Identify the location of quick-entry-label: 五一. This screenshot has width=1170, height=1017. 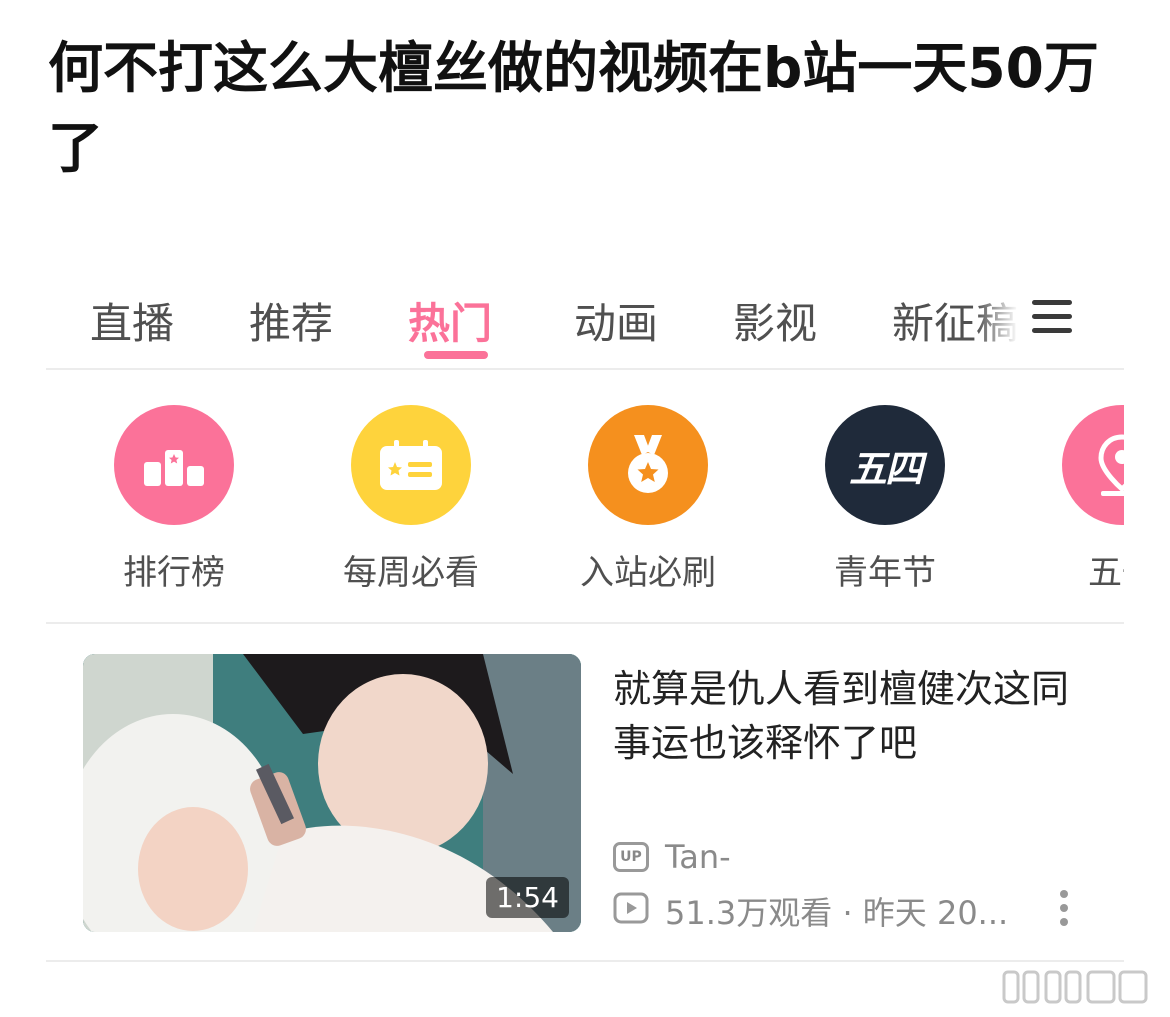
(1106, 573).